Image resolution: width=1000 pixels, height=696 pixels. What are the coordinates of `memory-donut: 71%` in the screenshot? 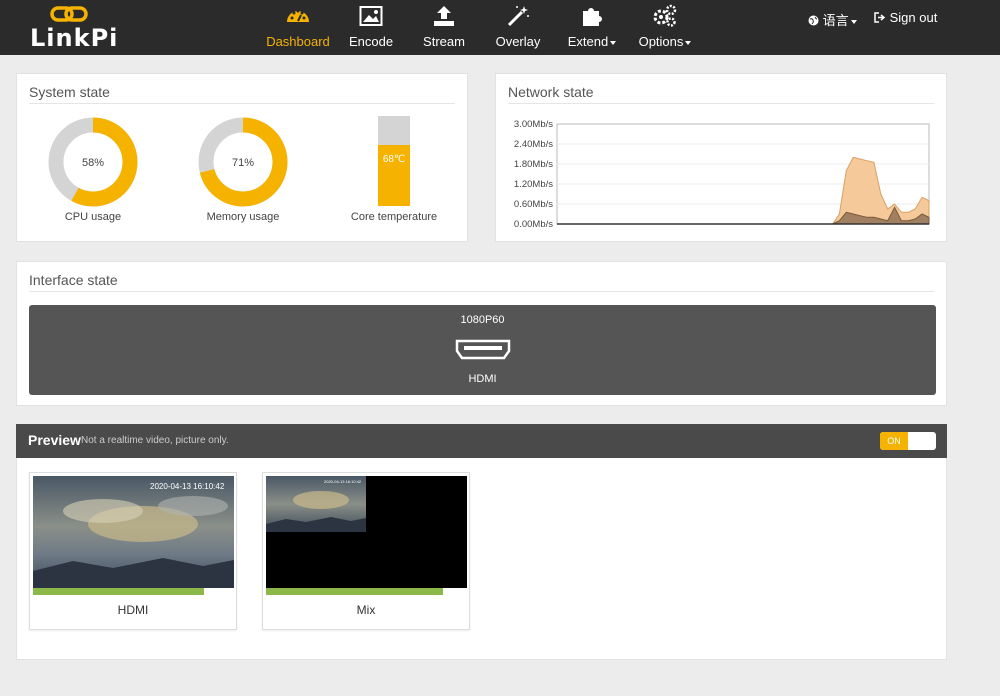 It's located at (243, 162).